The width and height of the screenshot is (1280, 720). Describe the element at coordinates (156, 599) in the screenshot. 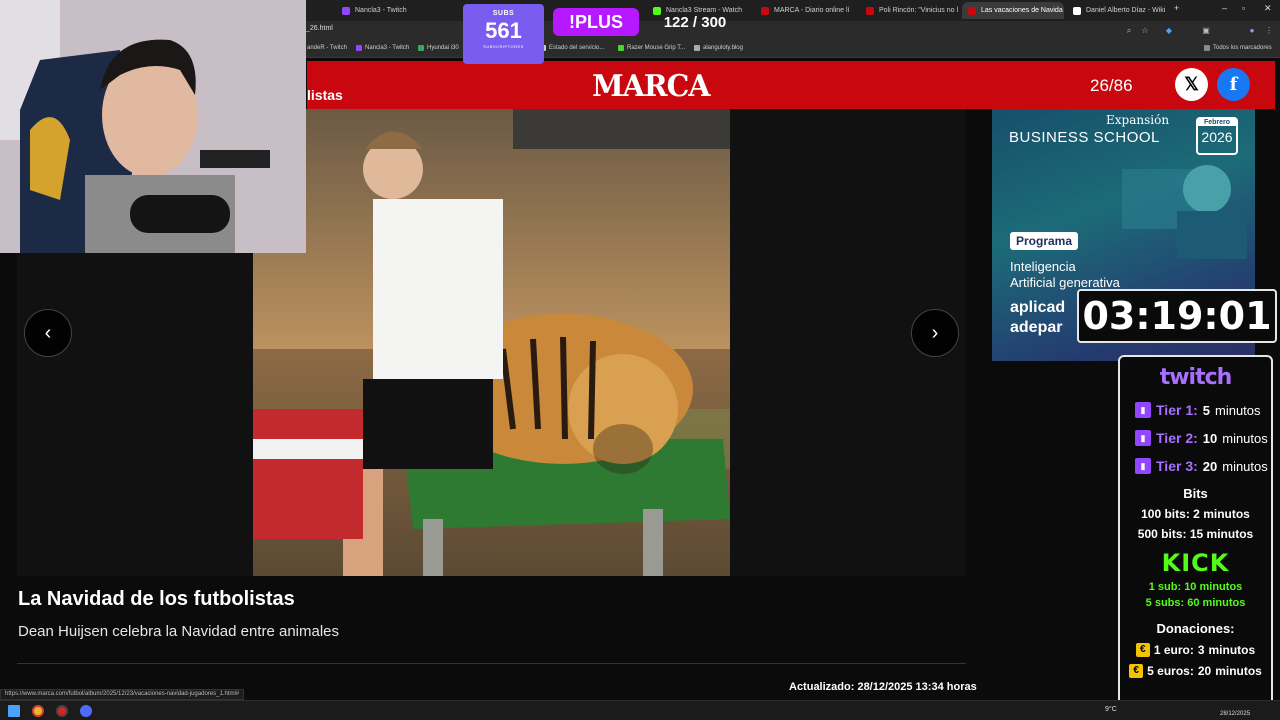

I see `gallery-title: La Navidad de los futbolistas` at that location.